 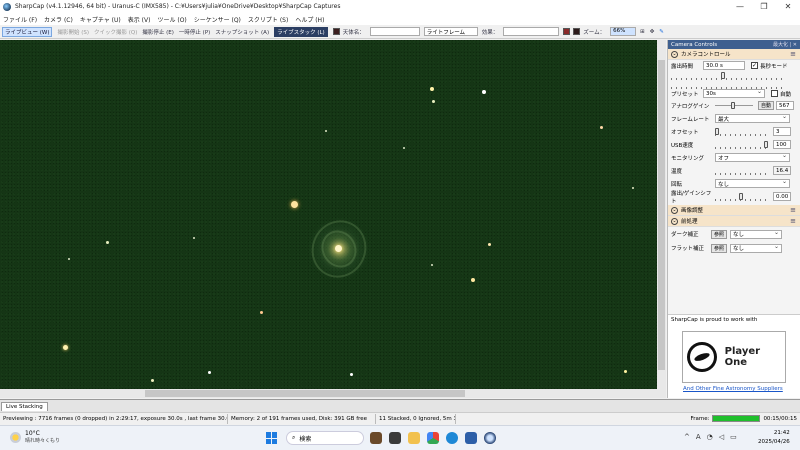 What do you see at coordinates (780, 418) in the screenshot?
I see `frame-time: 00:15/00:15` at bounding box center [780, 418].